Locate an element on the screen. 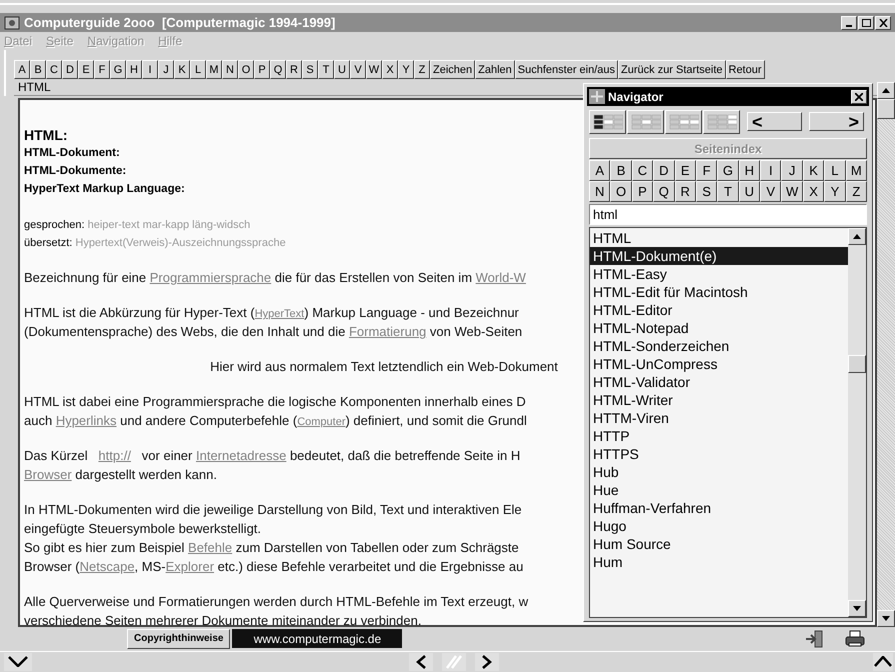 Image resolution: width=895 pixels, height=672 pixels. list-scrollbar is located at coordinates (857, 422).